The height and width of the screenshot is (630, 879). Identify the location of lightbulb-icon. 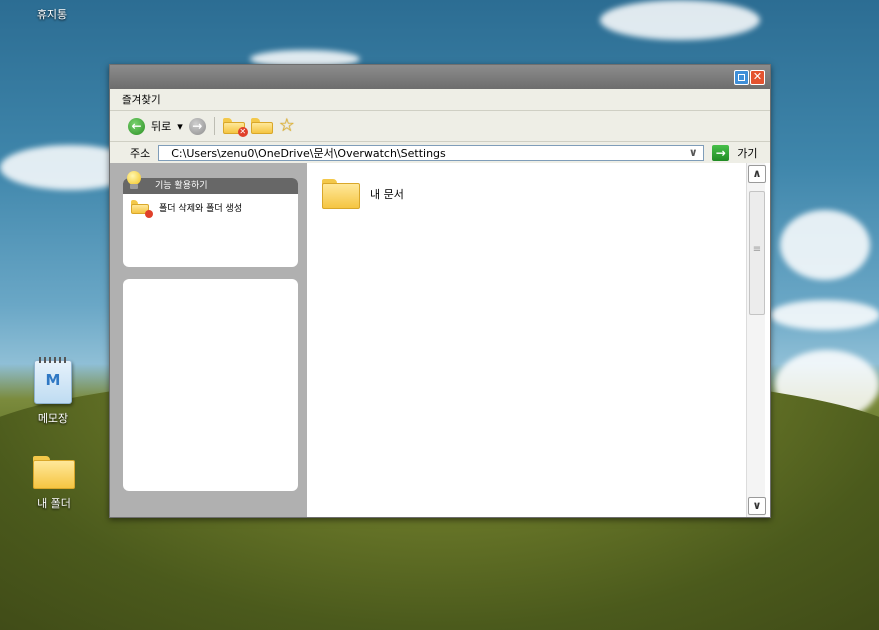
(134, 181).